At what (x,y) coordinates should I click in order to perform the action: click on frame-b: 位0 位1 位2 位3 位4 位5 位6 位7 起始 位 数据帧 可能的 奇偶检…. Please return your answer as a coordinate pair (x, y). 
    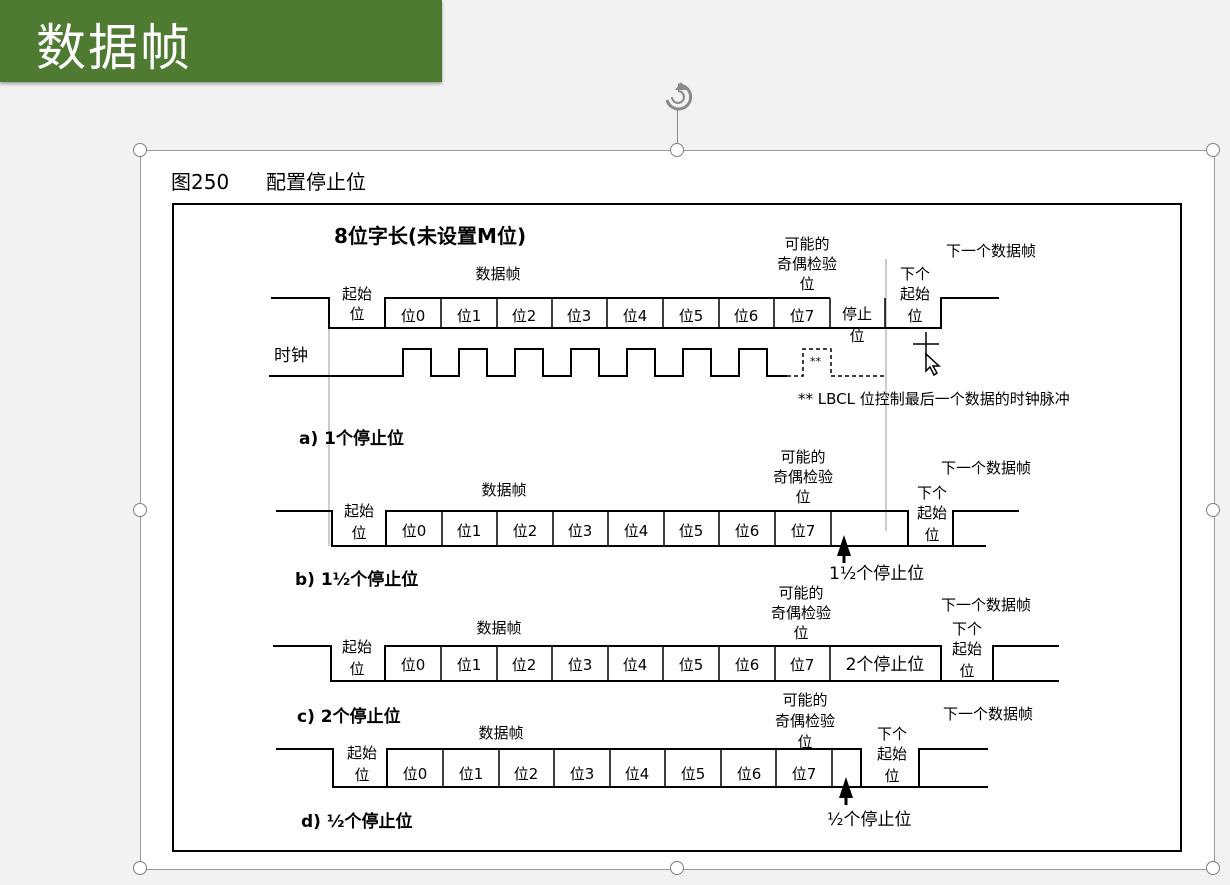
    Looking at the image, I should click on (653, 516).